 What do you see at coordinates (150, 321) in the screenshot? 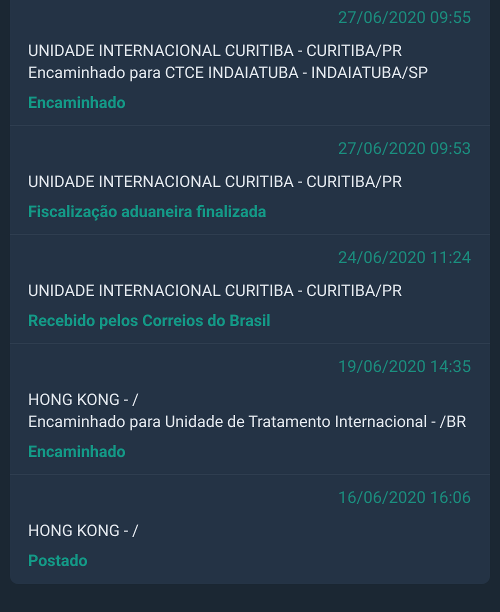
I see `event-status: Recebido pelos Correios do Brasil` at bounding box center [150, 321].